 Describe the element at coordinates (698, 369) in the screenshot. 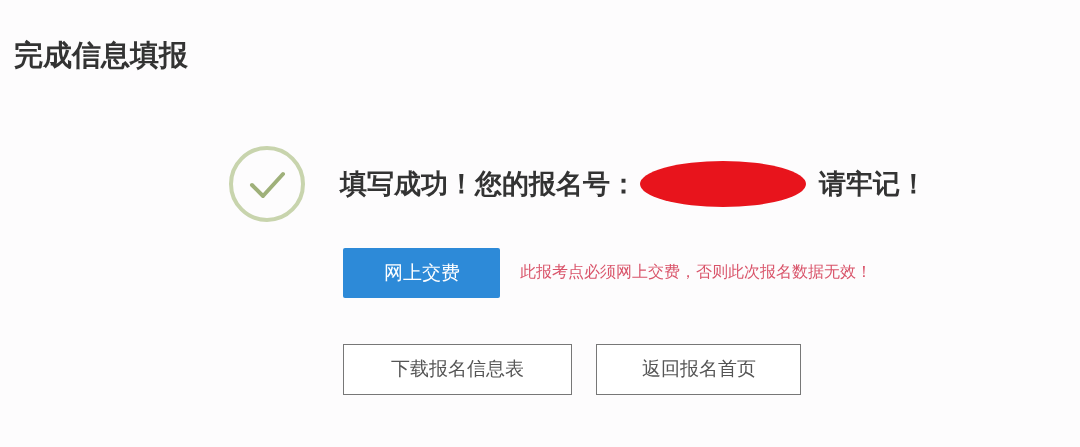

I see `return-home-button: 返回报名首页` at that location.